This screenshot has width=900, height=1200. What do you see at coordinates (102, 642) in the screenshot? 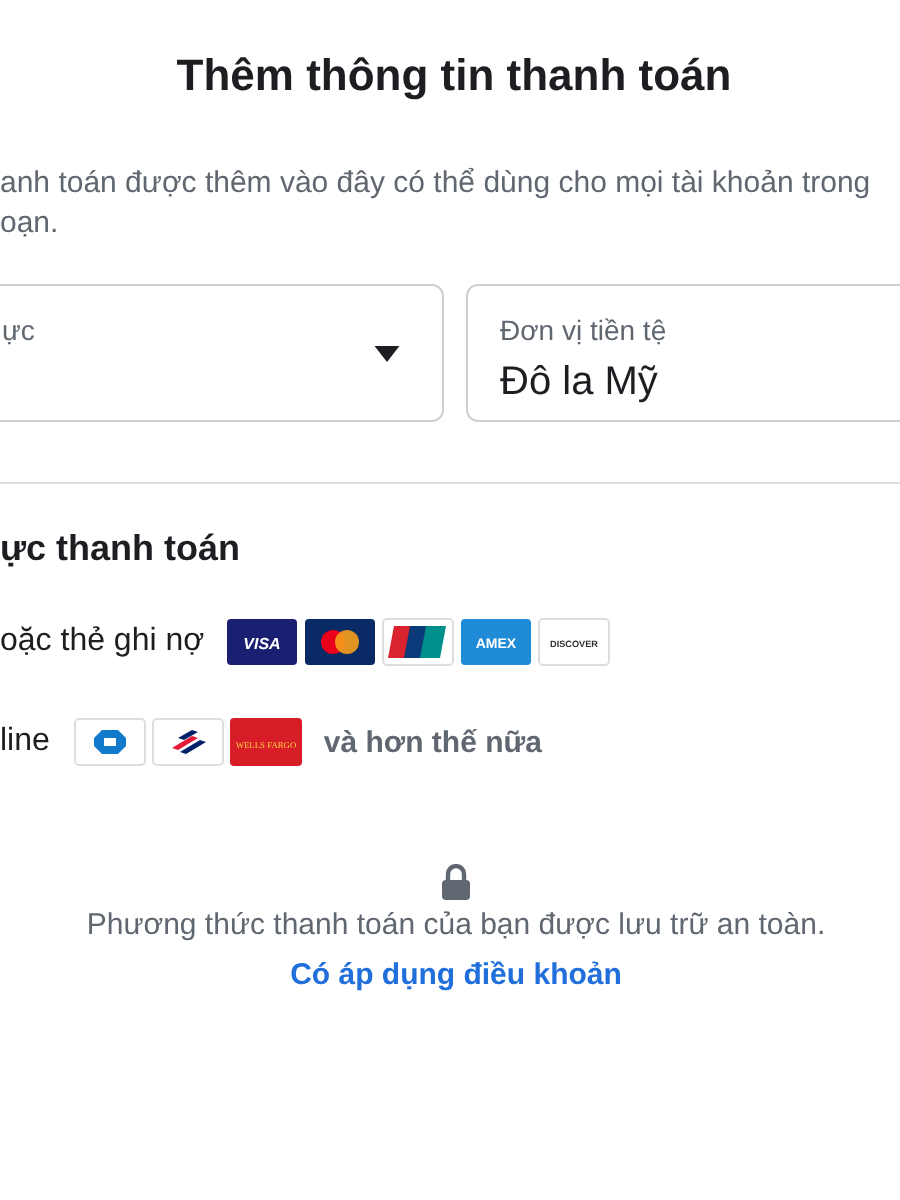
I see `payment-method-label: oặc thẻ ghi nợ` at bounding box center [102, 642].